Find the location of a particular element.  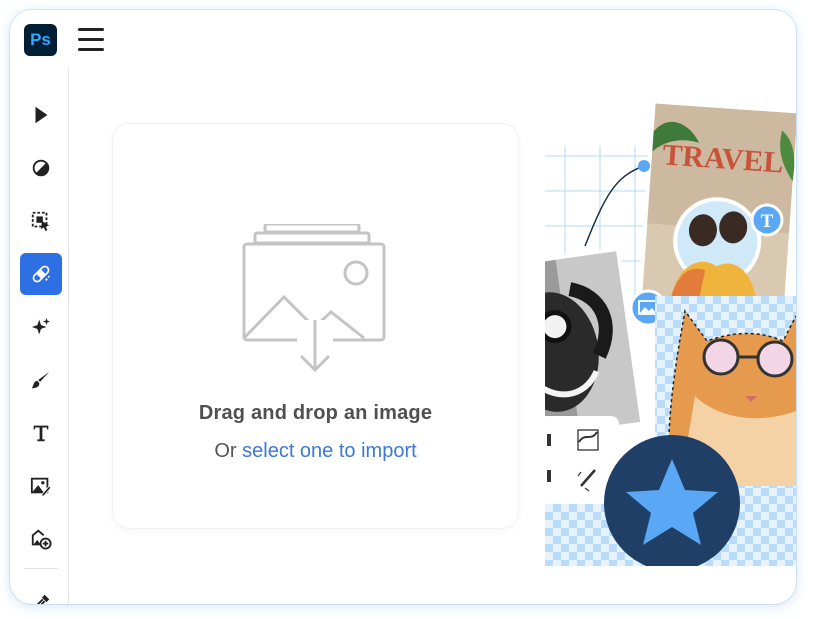

eyedropper-icon is located at coordinates (43, 599).